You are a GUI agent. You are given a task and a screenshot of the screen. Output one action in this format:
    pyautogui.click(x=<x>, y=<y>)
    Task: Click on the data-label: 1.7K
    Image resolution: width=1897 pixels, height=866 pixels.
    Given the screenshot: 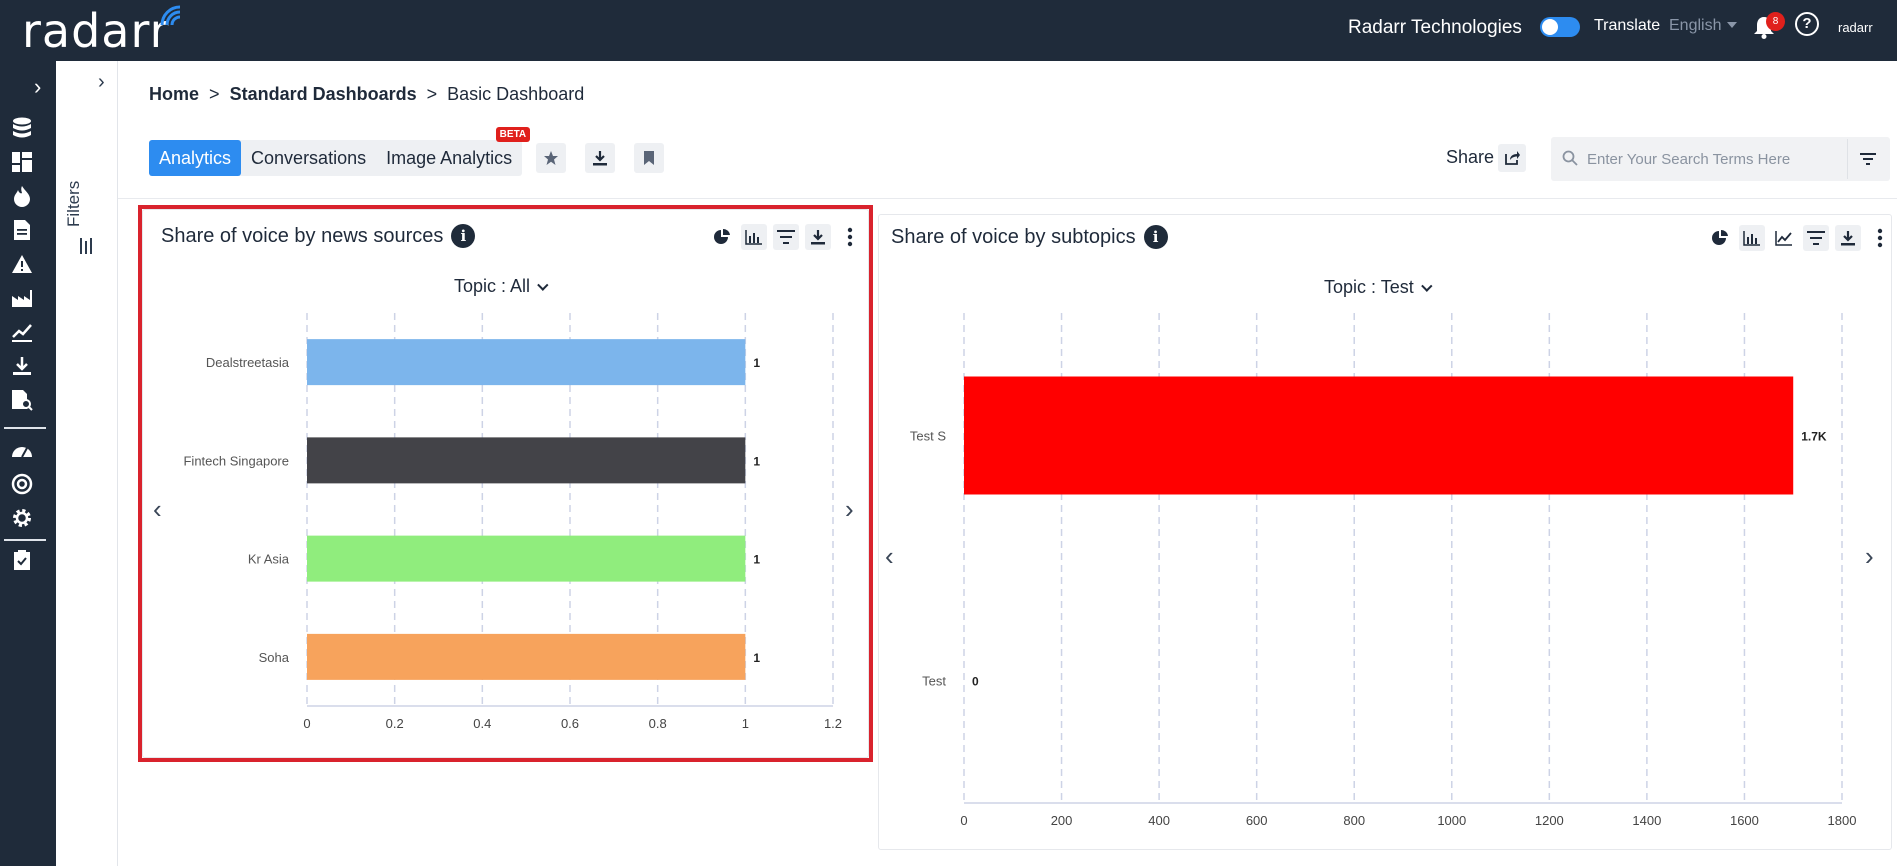 What is the action you would take?
    pyautogui.click(x=1814, y=437)
    